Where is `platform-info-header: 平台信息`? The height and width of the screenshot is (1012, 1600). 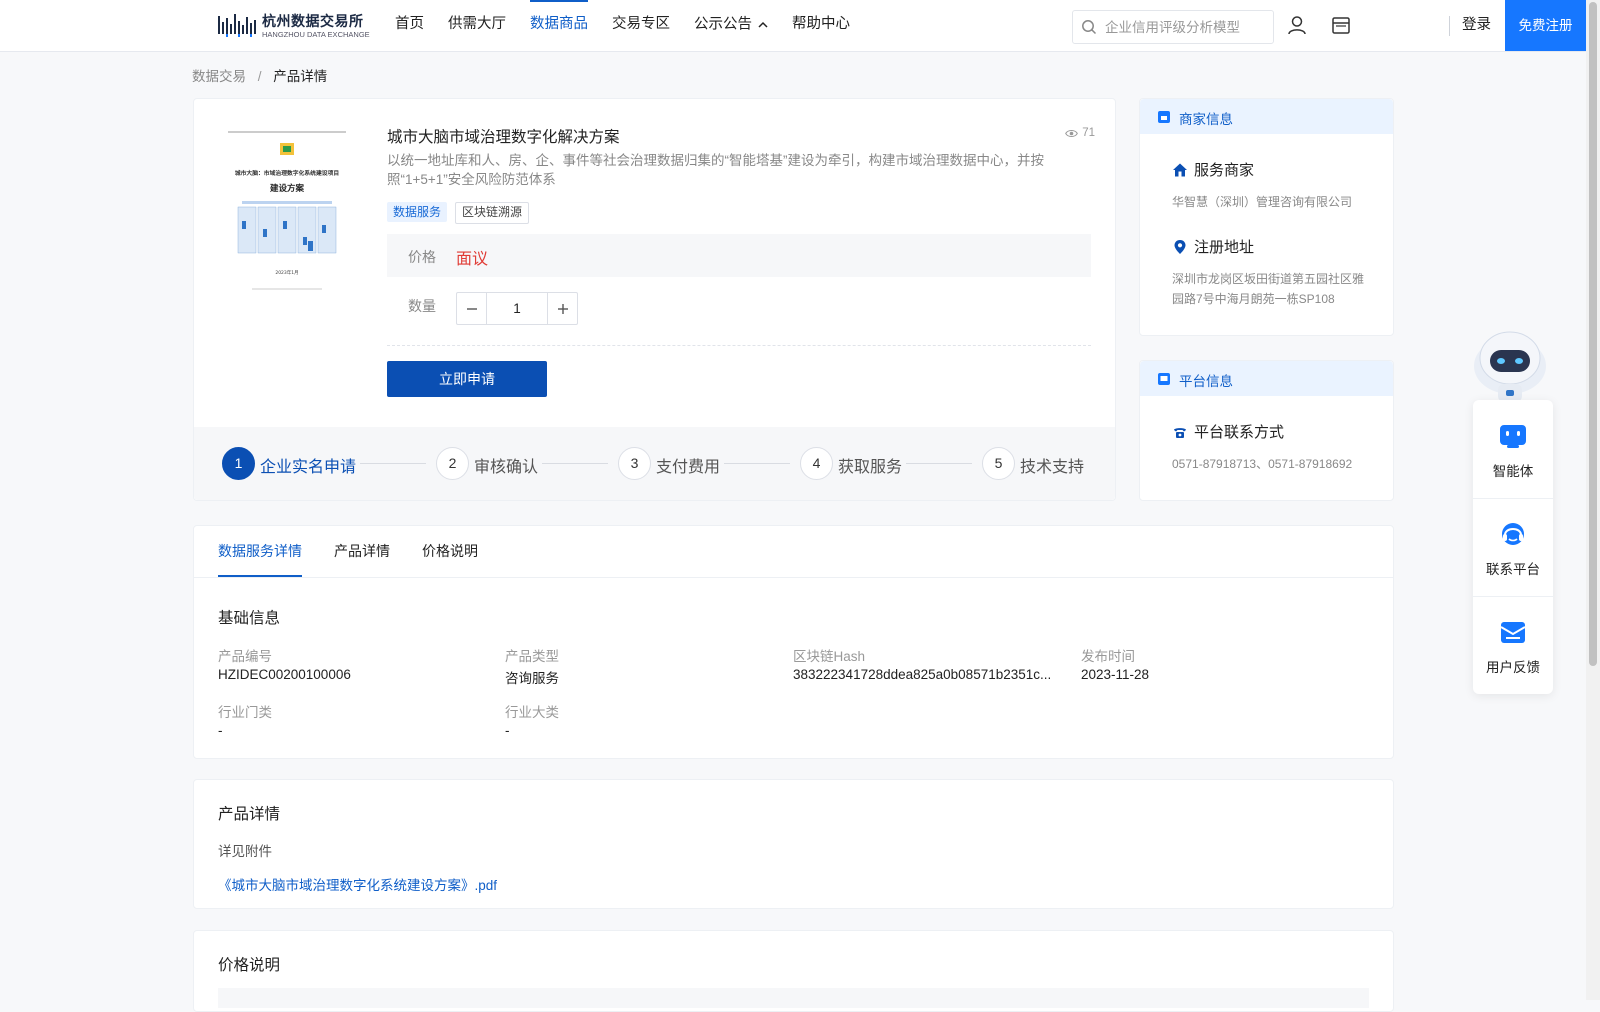
platform-info-header: 平台信息 is located at coordinates (1266, 378).